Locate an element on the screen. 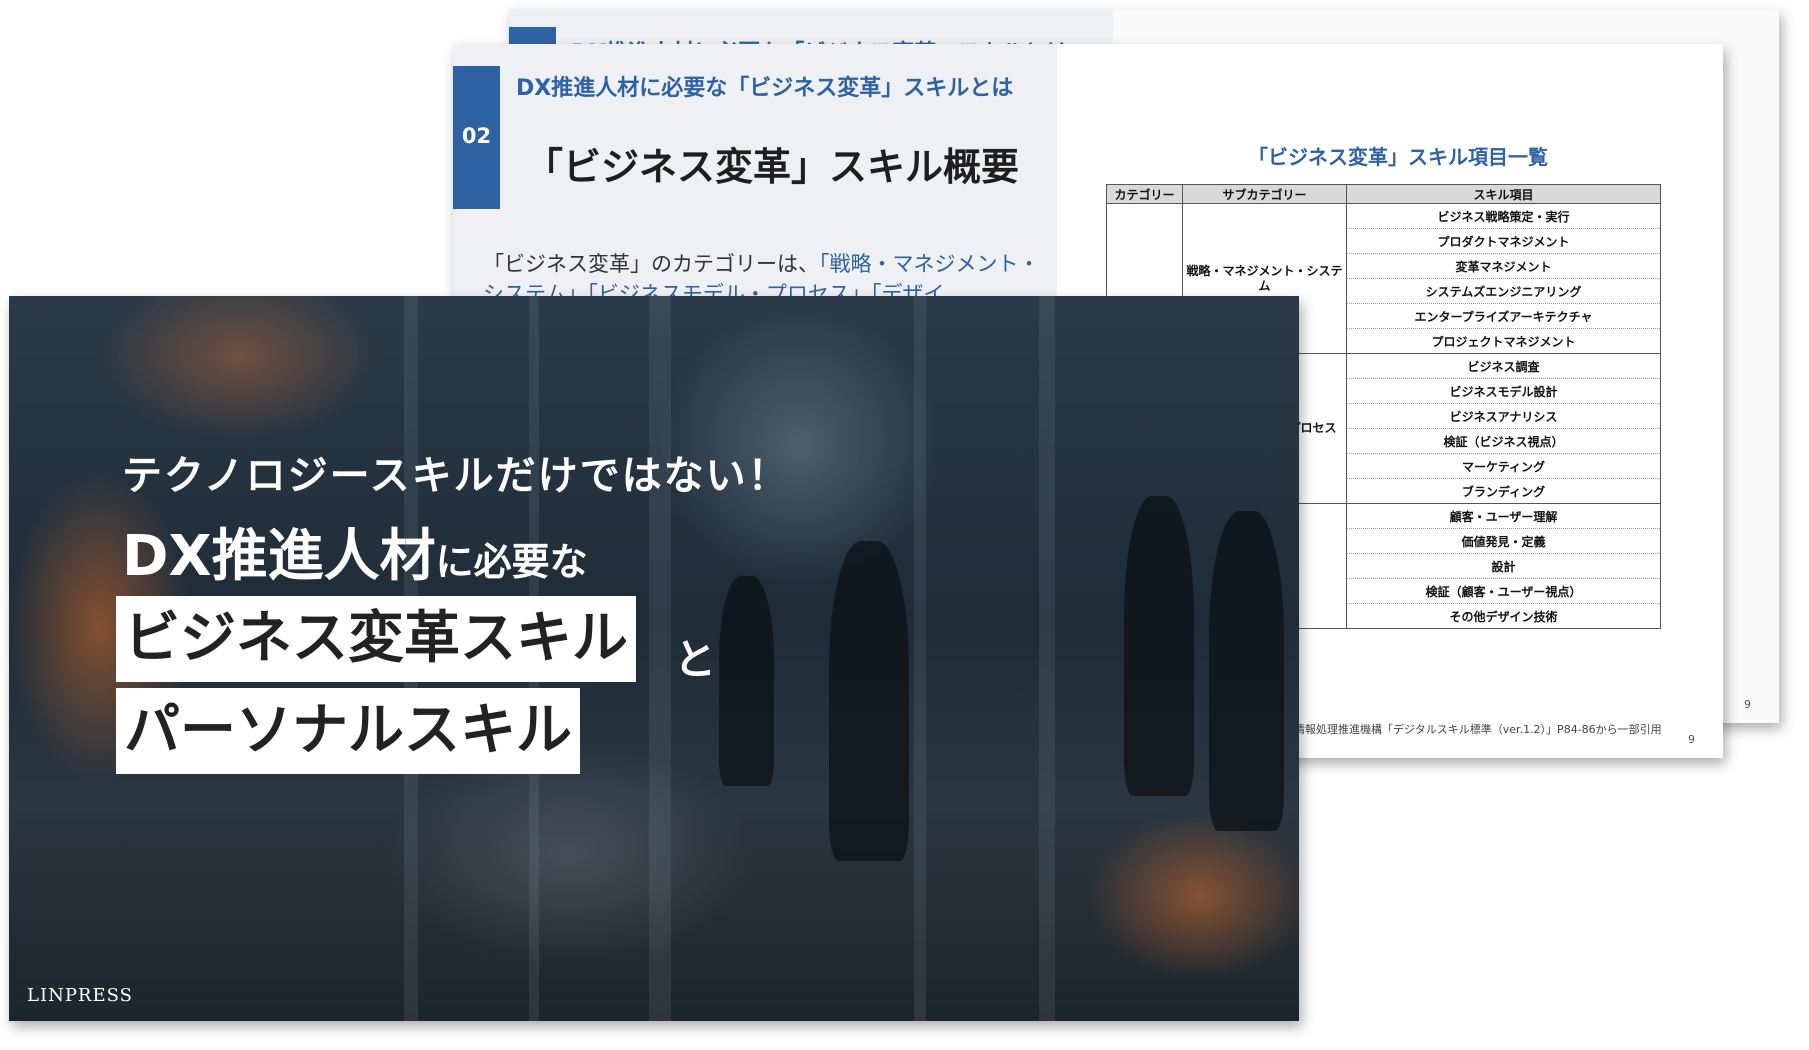 Image resolution: width=1809 pixels, height=1050 pixels. highlight-box-personal-skill: パーソナルスキル is located at coordinates (348, 731).